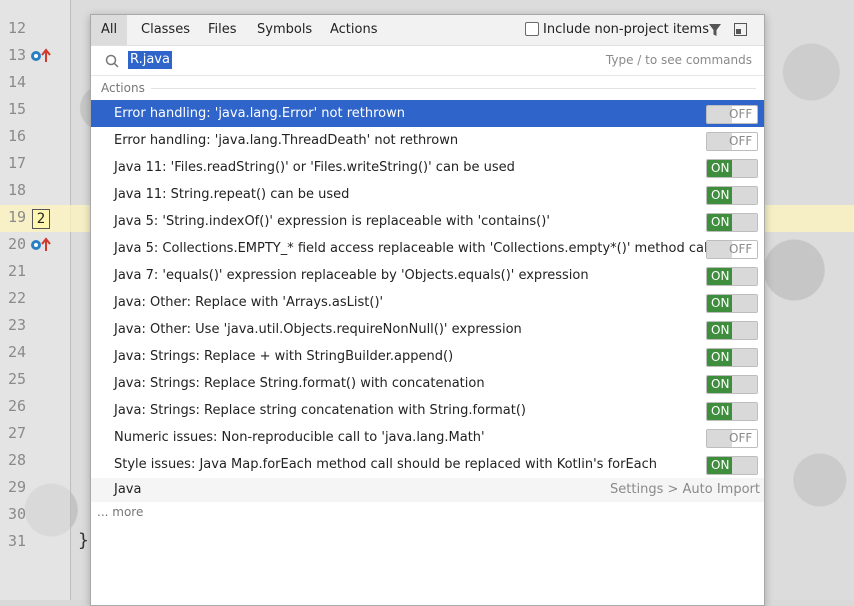 The height and width of the screenshot is (606, 854). Describe the element at coordinates (112, 61) in the screenshot. I see `search-icon` at that location.